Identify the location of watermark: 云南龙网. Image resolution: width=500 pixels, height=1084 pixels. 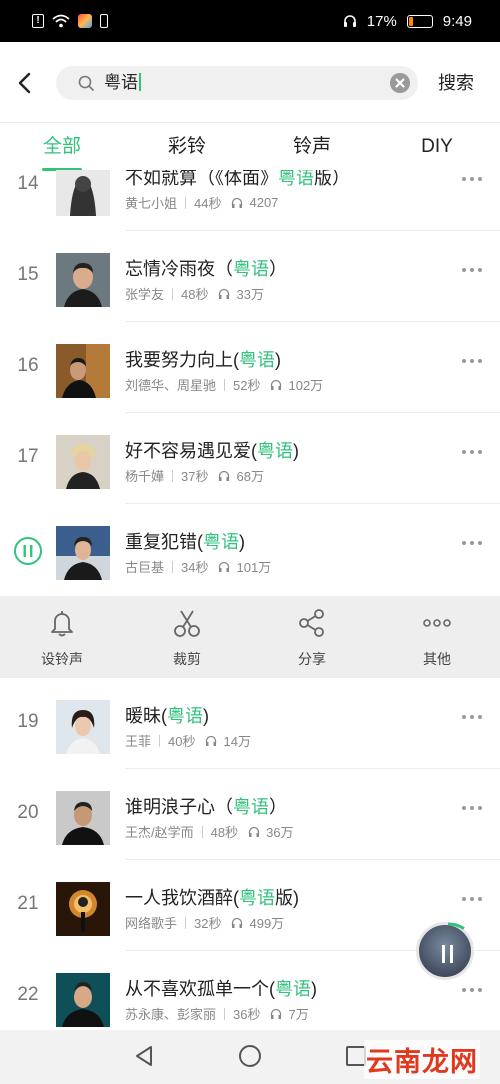
(422, 1059).